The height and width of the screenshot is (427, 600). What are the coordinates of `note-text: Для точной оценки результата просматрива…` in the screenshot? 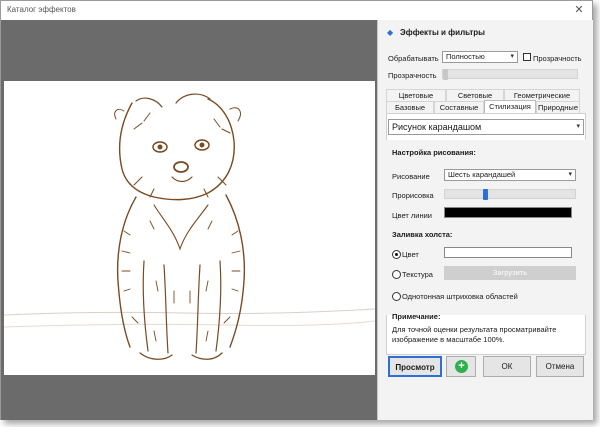 It's located at (474, 334).